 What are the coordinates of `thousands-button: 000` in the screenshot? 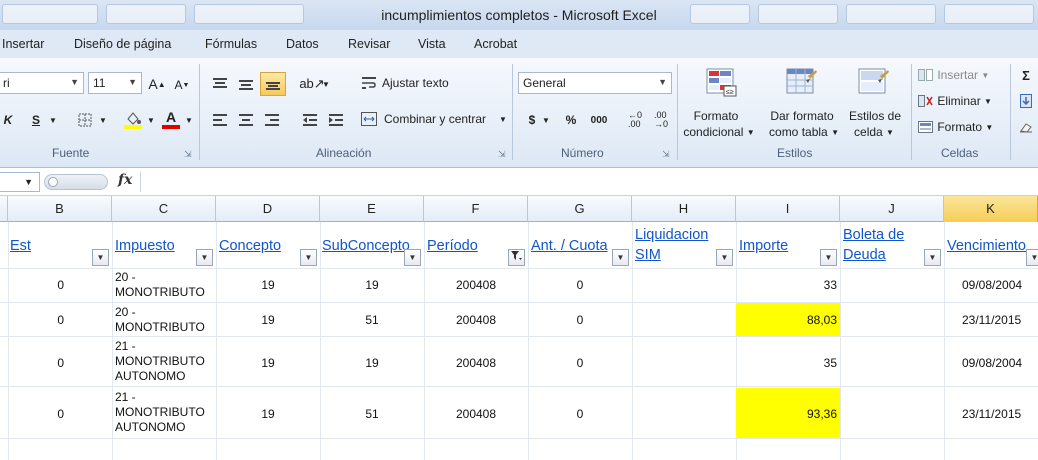 It's located at (599, 120).